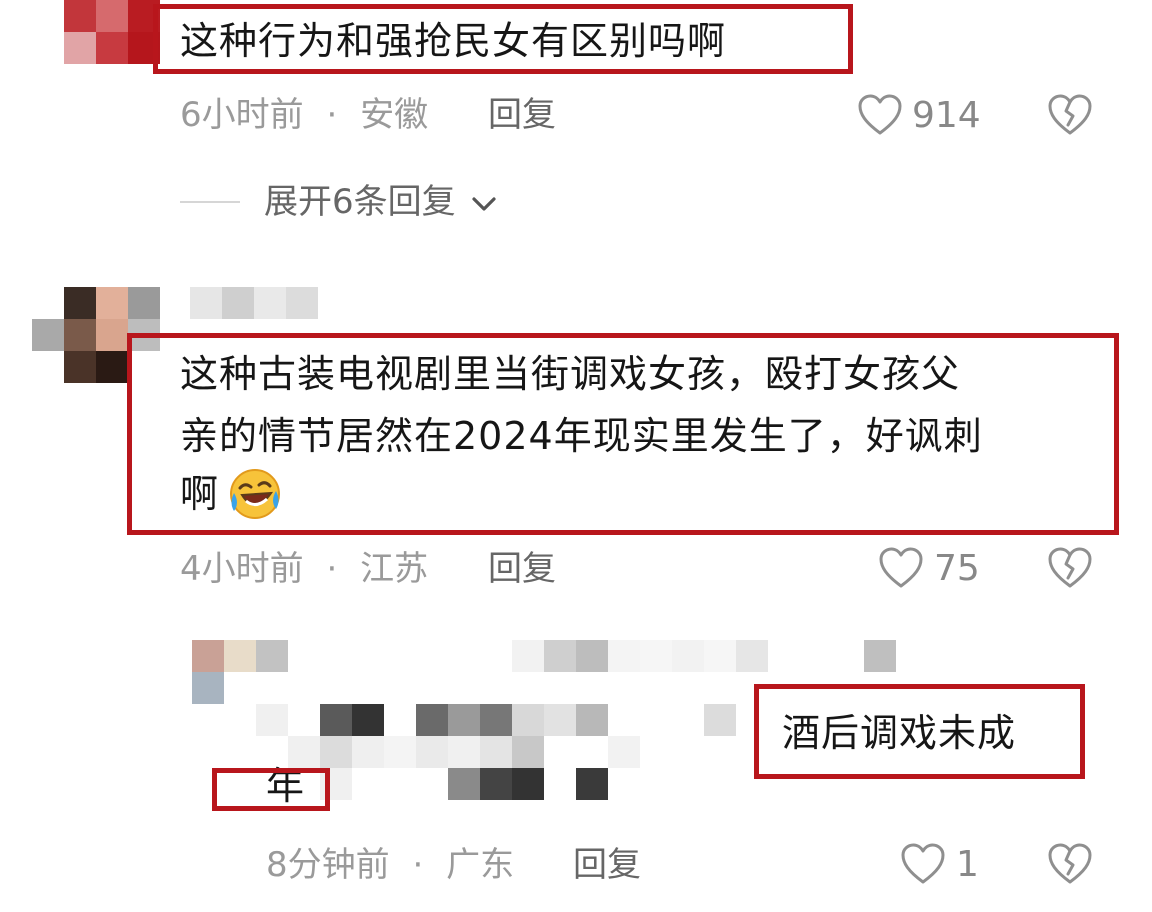  Describe the element at coordinates (242, 569) in the screenshot. I see `comment-time: 4小时前` at that location.